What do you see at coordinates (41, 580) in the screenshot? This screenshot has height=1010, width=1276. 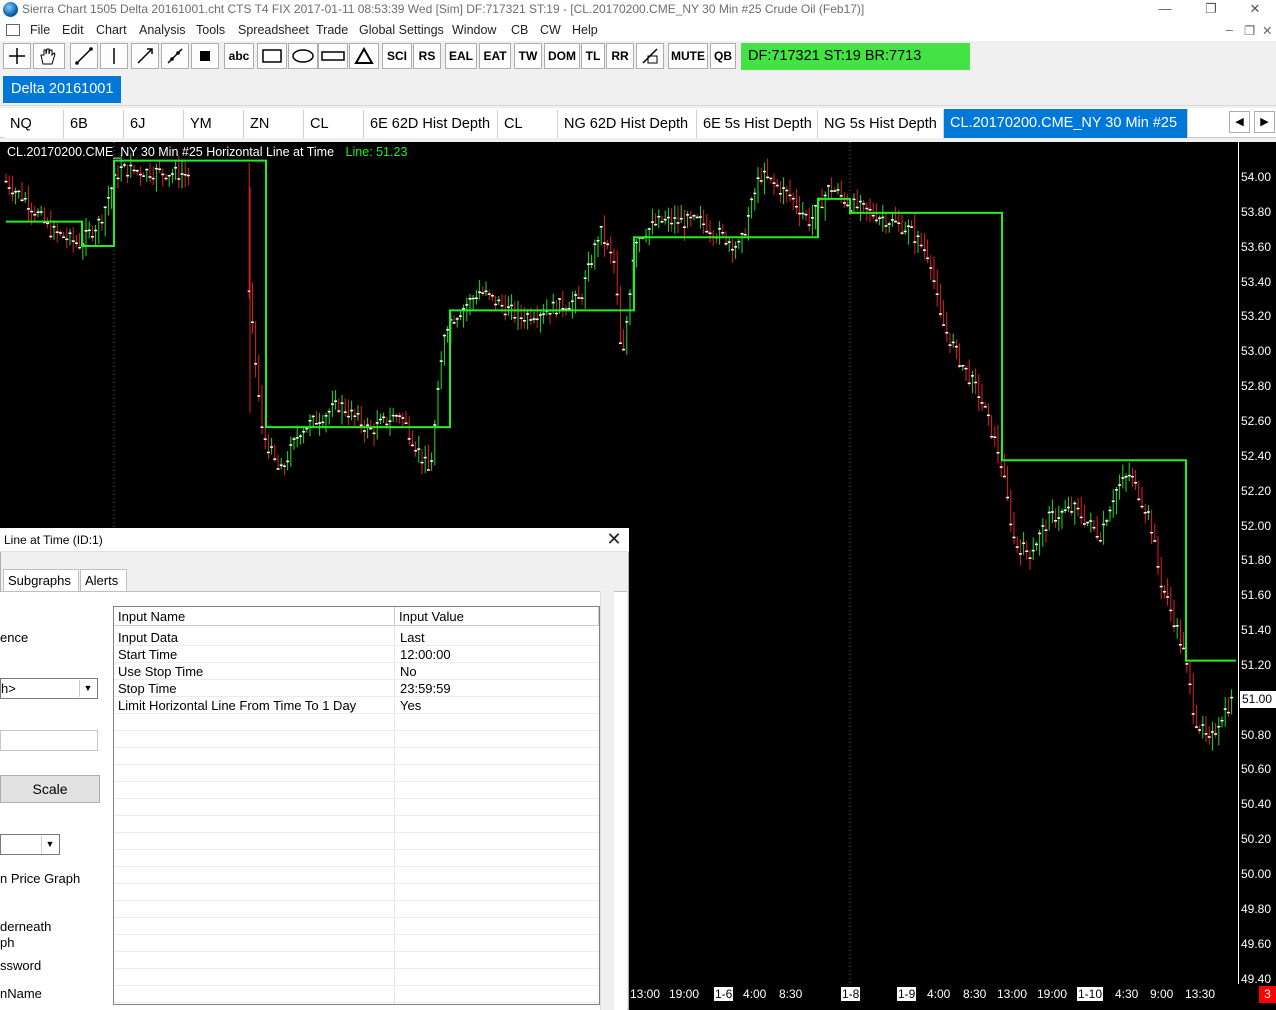 I see `tab-subgraphs: Subgraphs` at bounding box center [41, 580].